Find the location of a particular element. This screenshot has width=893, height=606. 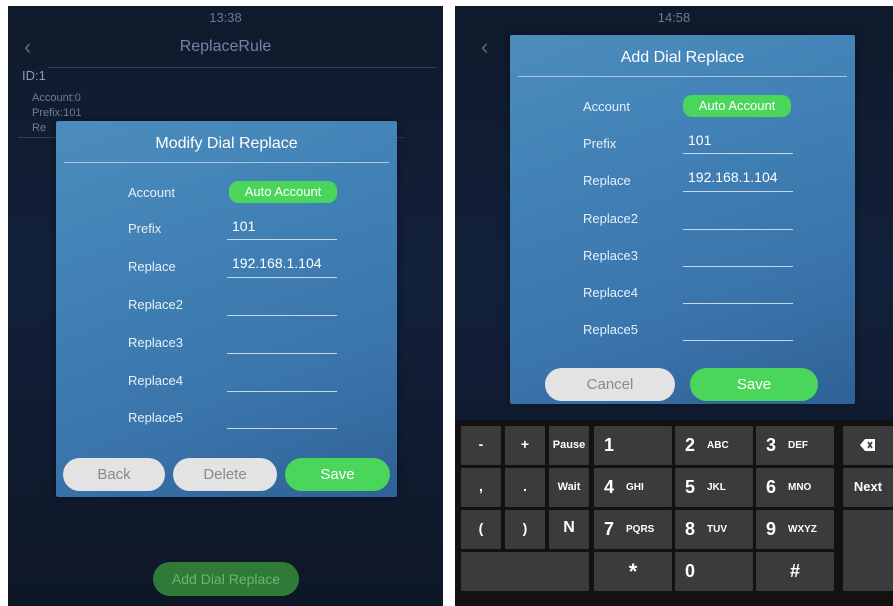

backspace-key is located at coordinates (868, 445).